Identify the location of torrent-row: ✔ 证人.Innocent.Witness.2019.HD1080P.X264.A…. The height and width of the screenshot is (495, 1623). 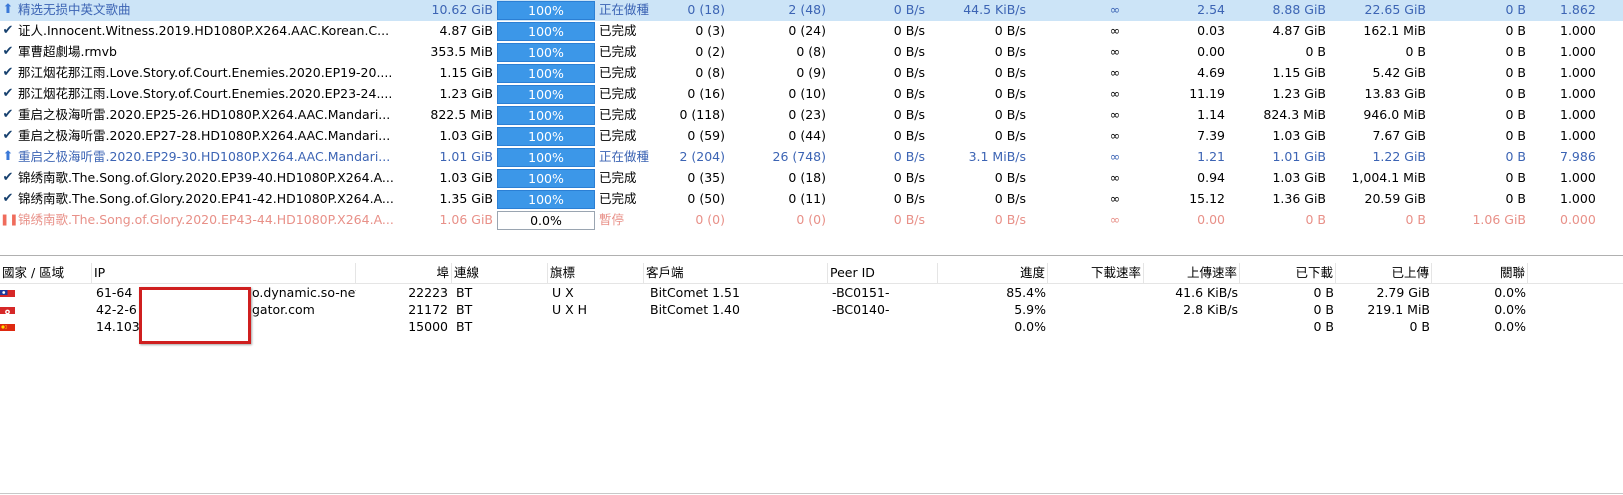
(811, 31).